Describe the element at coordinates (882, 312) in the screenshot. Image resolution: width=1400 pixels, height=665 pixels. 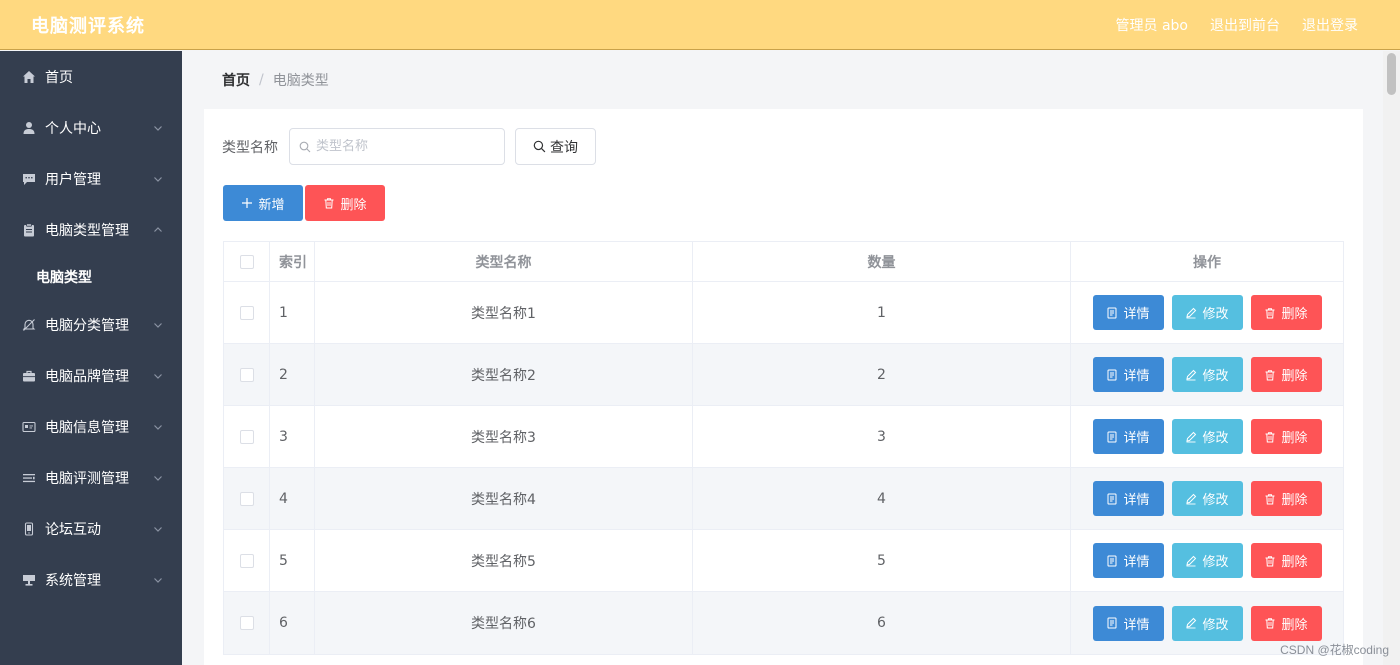
I see `row-quantity: 1` at that location.